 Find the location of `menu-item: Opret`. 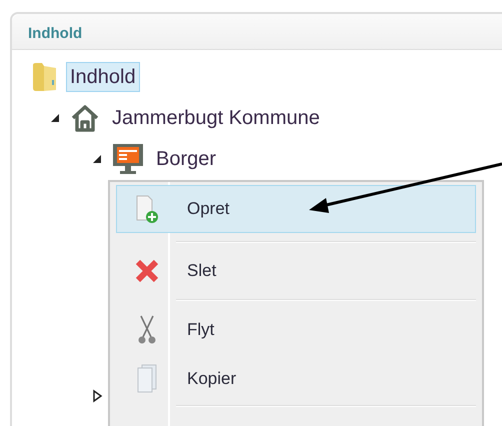

menu-item: Opret is located at coordinates (296, 209).